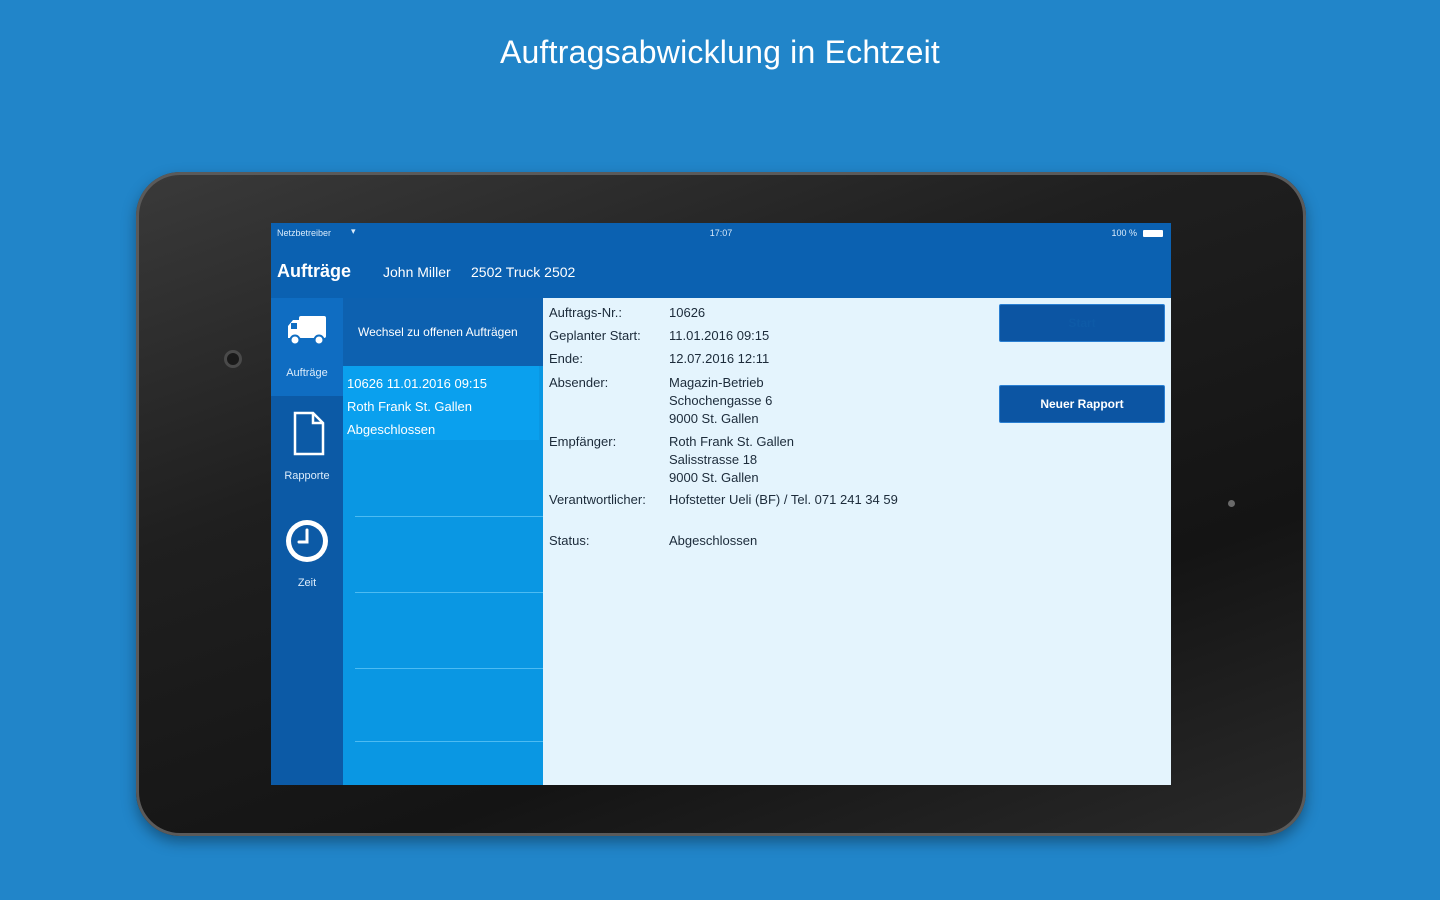 The width and height of the screenshot is (1440, 900). I want to click on tab-rapporte: Rapporte, so click(307, 445).